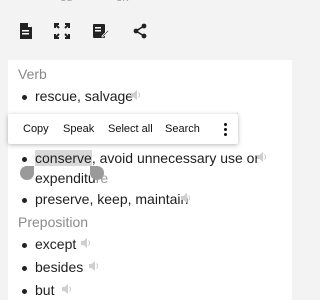 This screenshot has height=300, width=320. Describe the element at coordinates (78, 129) in the screenshot. I see `speak-menu-item: Speak` at that location.